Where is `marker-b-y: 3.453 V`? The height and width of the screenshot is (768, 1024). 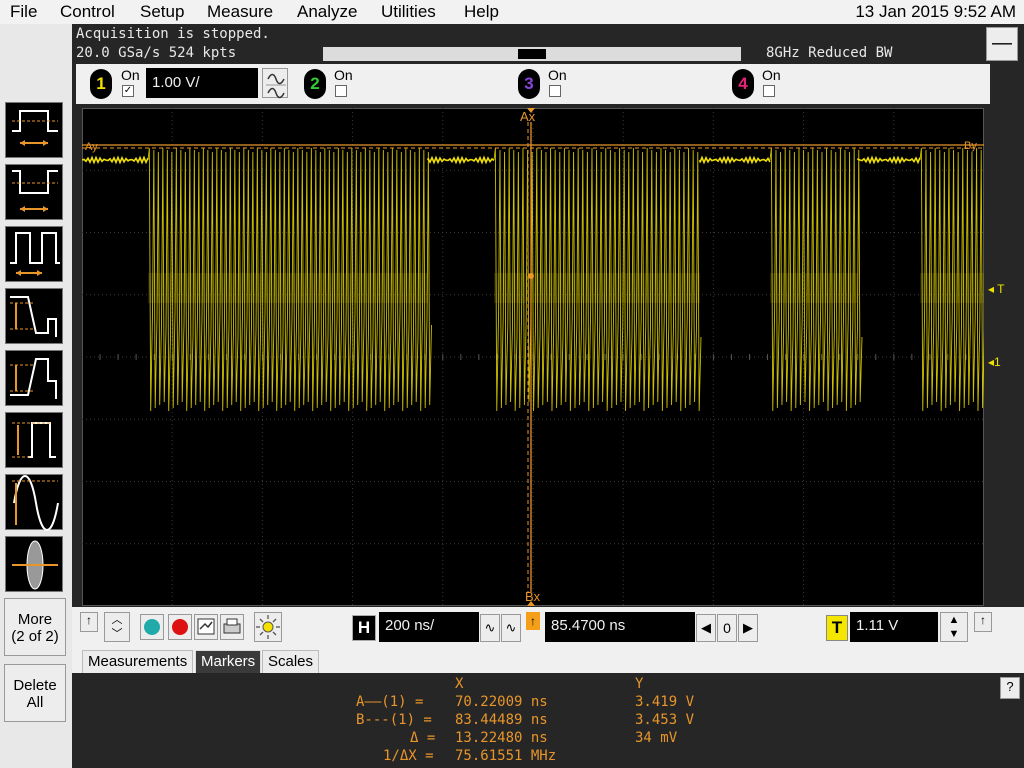
marker-b-y: 3.453 V is located at coordinates (665, 720).